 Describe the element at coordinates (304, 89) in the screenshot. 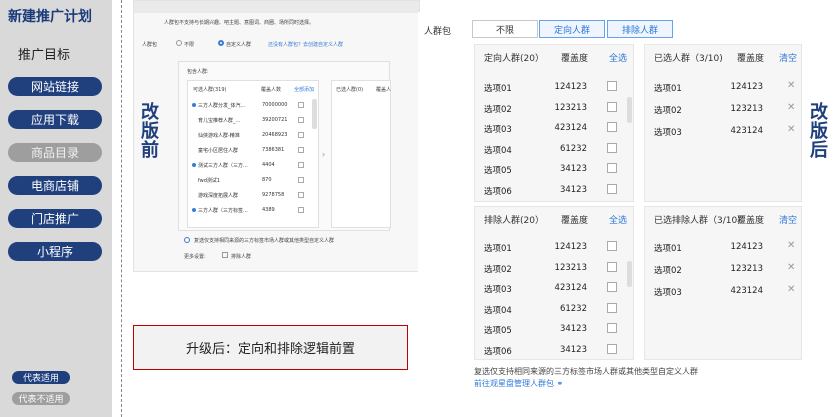

I see `add-all-link: 全部添加` at that location.